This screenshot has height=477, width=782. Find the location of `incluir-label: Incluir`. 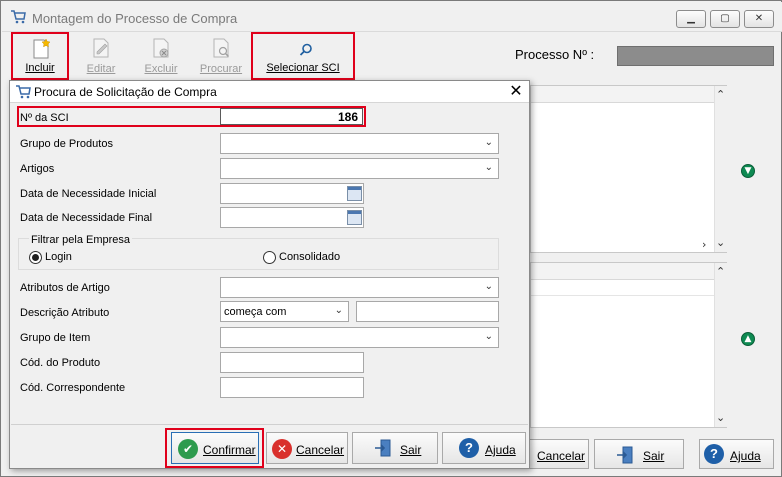

incluir-label: Incluir is located at coordinates (40, 68).